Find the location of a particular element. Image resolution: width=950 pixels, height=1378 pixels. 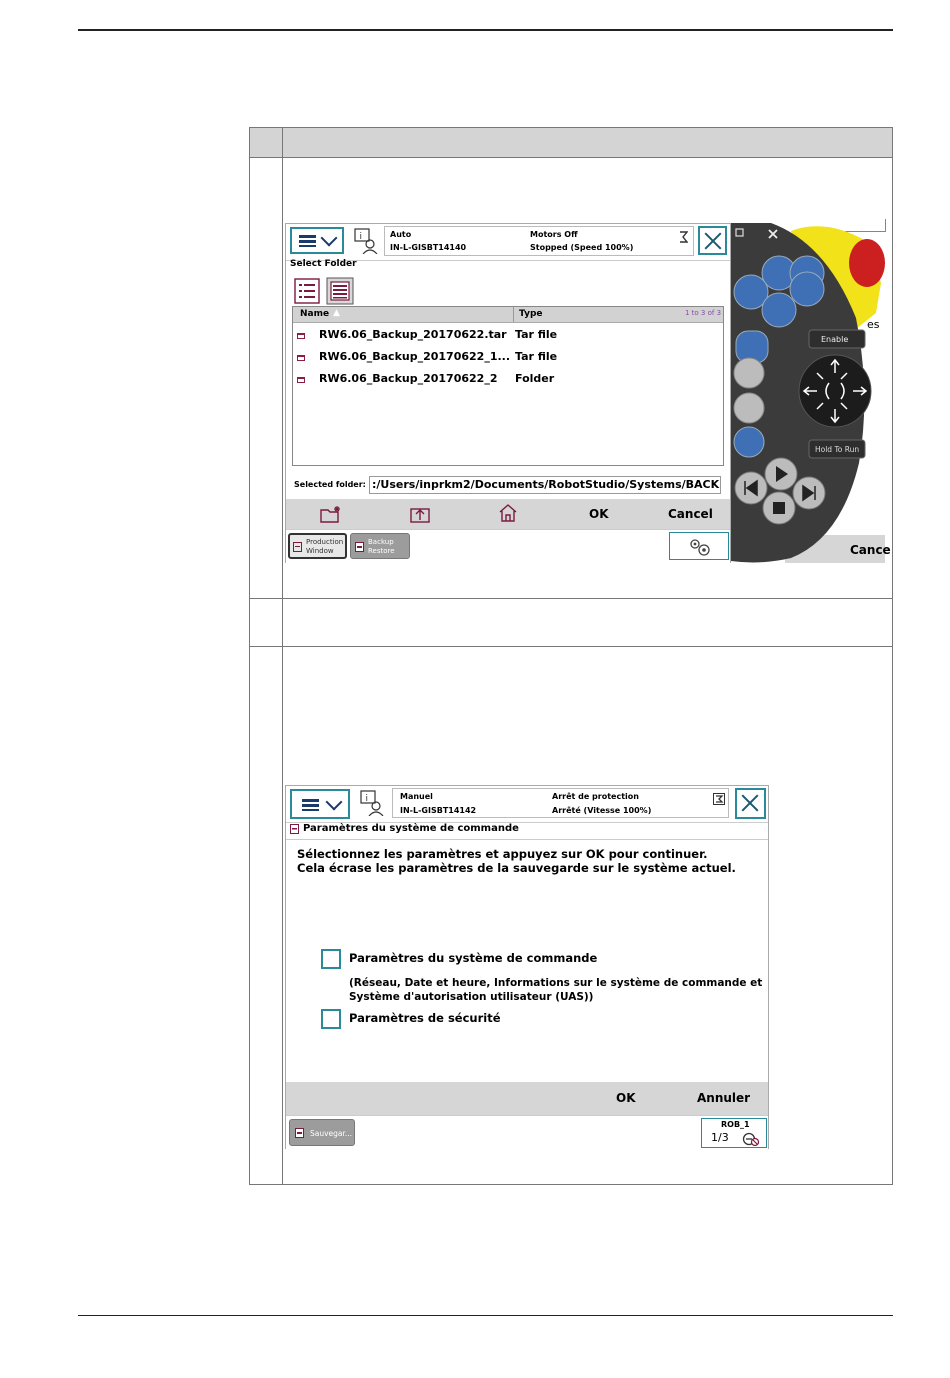

new-folder-icon is located at coordinates (331, 514).